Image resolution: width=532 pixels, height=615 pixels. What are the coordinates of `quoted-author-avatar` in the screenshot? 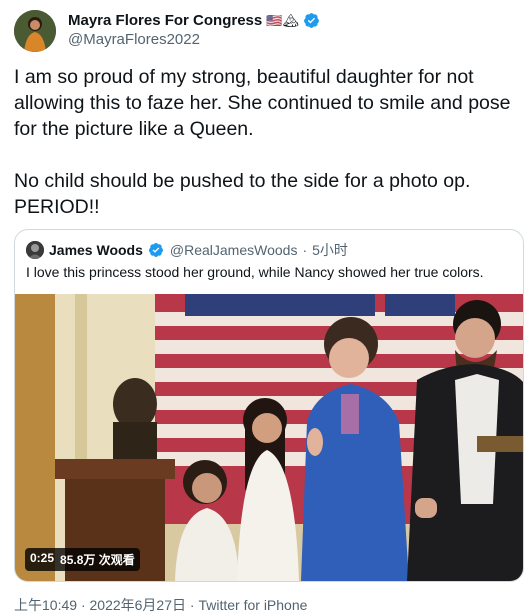 It's located at (35, 250).